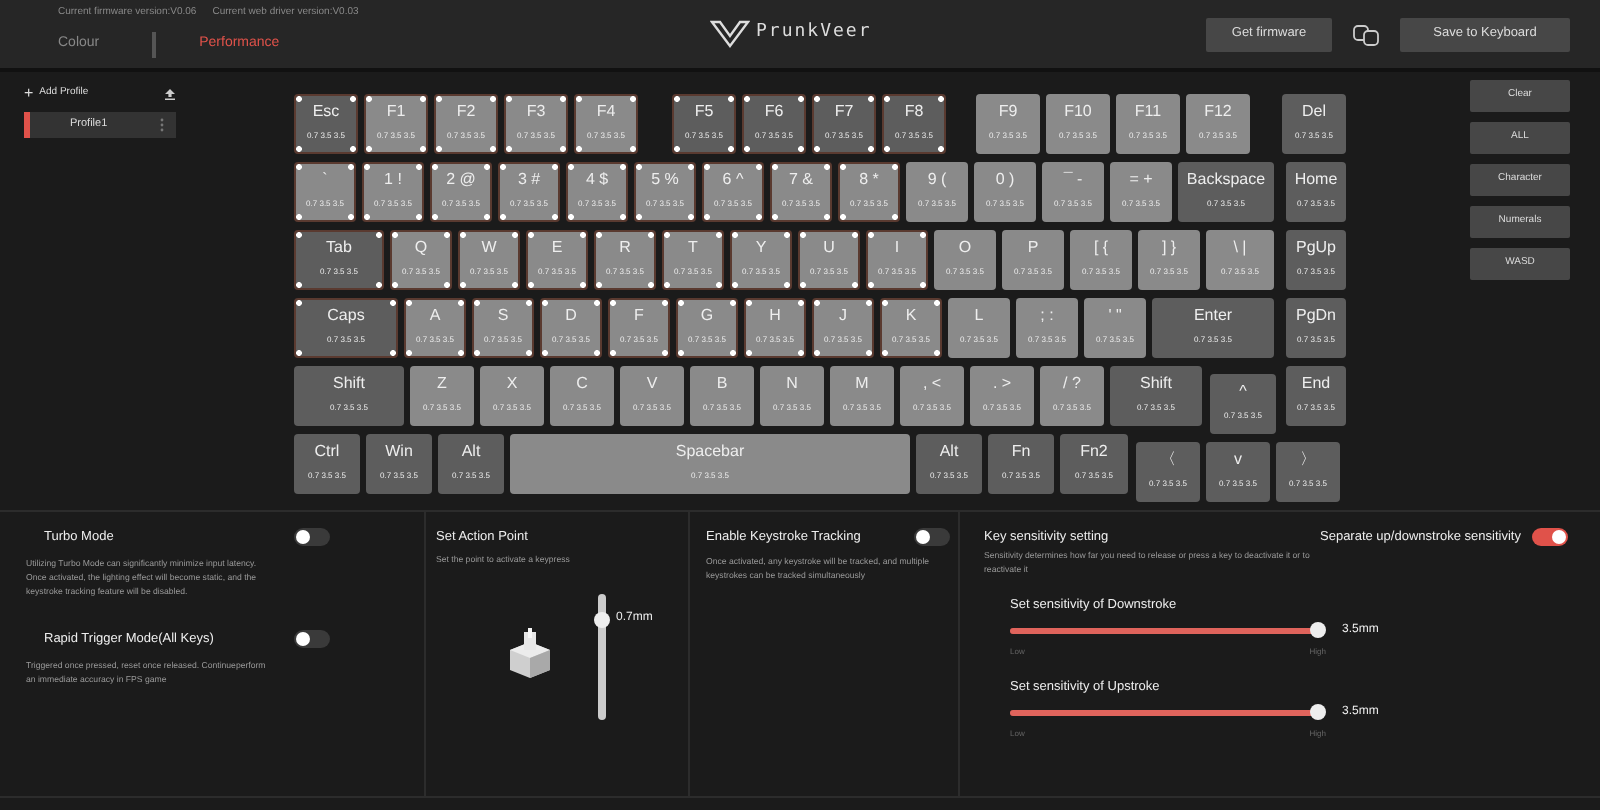 This screenshot has width=1600, height=810. I want to click on logo-text: PrunkVeer, so click(814, 33).